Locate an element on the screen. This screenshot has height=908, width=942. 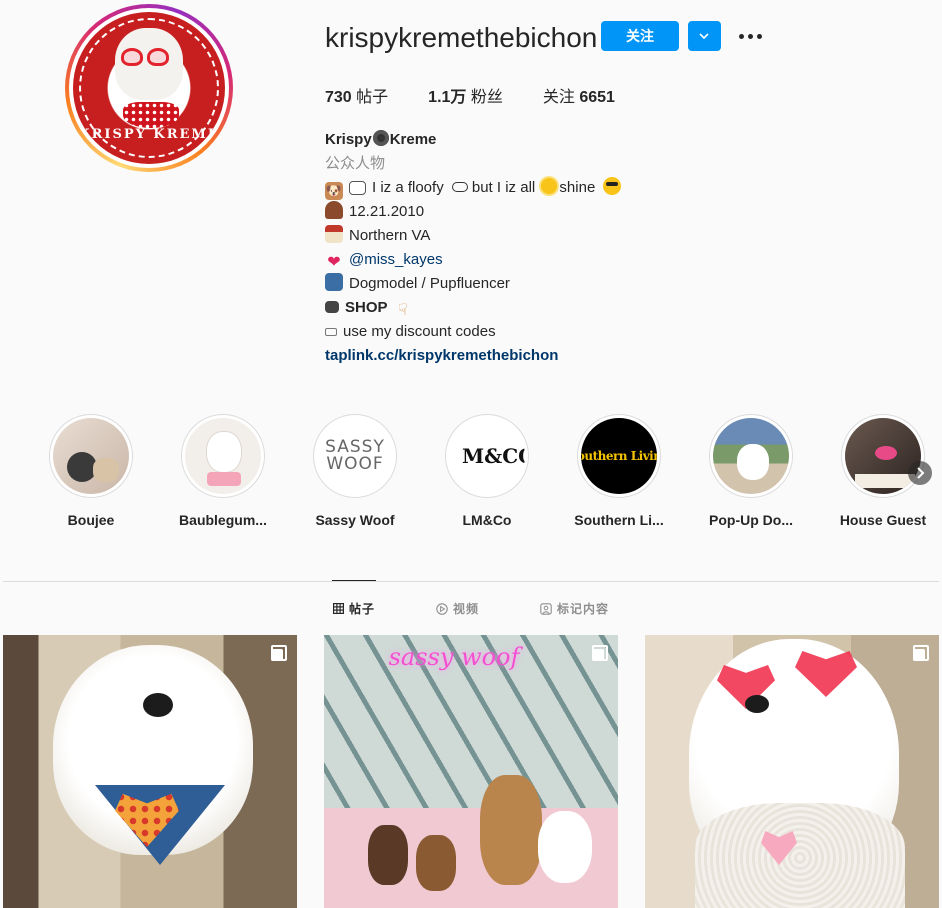
bio-mention-line: ❤ @miss_kayes is located at coordinates (473, 260).